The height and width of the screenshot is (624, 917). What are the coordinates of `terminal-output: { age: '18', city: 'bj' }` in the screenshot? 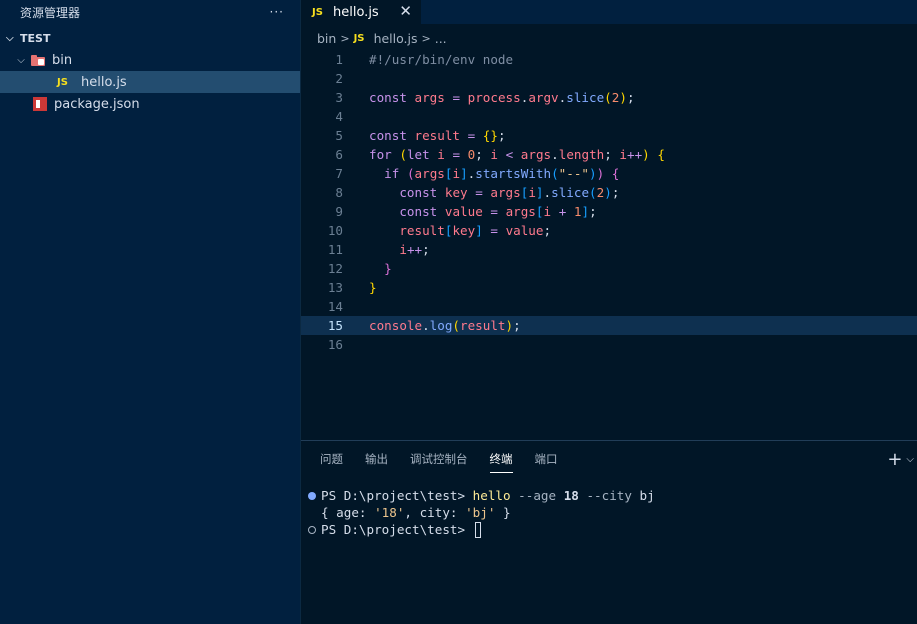 It's located at (478, 512).